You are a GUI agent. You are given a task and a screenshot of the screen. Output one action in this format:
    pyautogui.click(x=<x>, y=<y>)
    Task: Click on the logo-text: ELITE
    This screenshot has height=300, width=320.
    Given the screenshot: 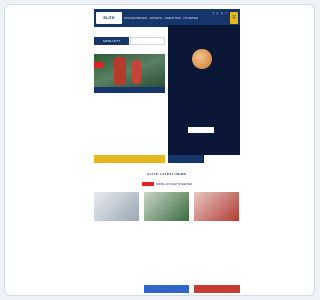 What is the action you would take?
    pyautogui.click(x=109, y=17)
    